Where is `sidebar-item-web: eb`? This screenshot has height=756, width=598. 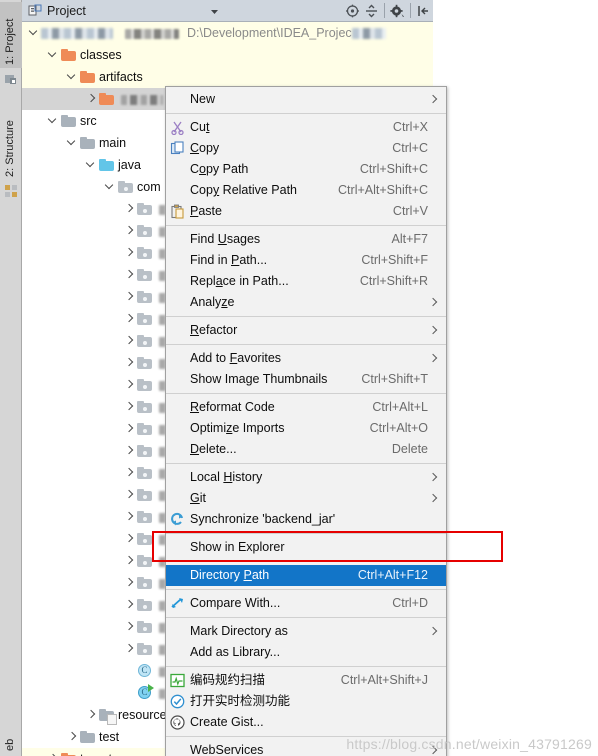 sidebar-item-web: eb is located at coordinates (11, 735).